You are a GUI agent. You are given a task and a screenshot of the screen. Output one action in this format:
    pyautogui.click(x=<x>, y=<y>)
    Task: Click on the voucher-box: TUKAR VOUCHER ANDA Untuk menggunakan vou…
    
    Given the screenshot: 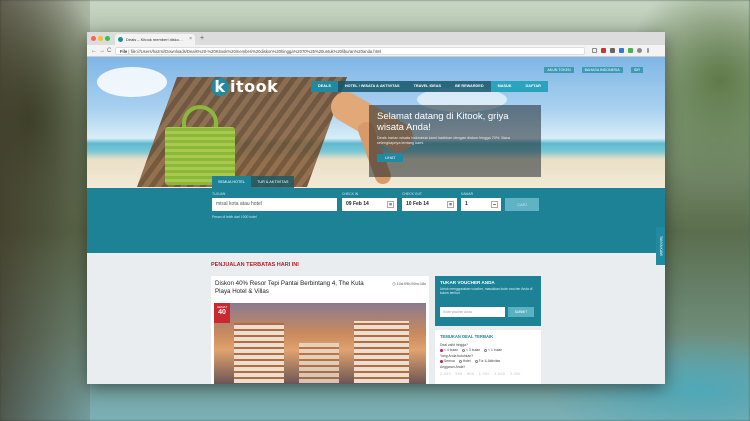 What is the action you would take?
    pyautogui.click(x=488, y=301)
    